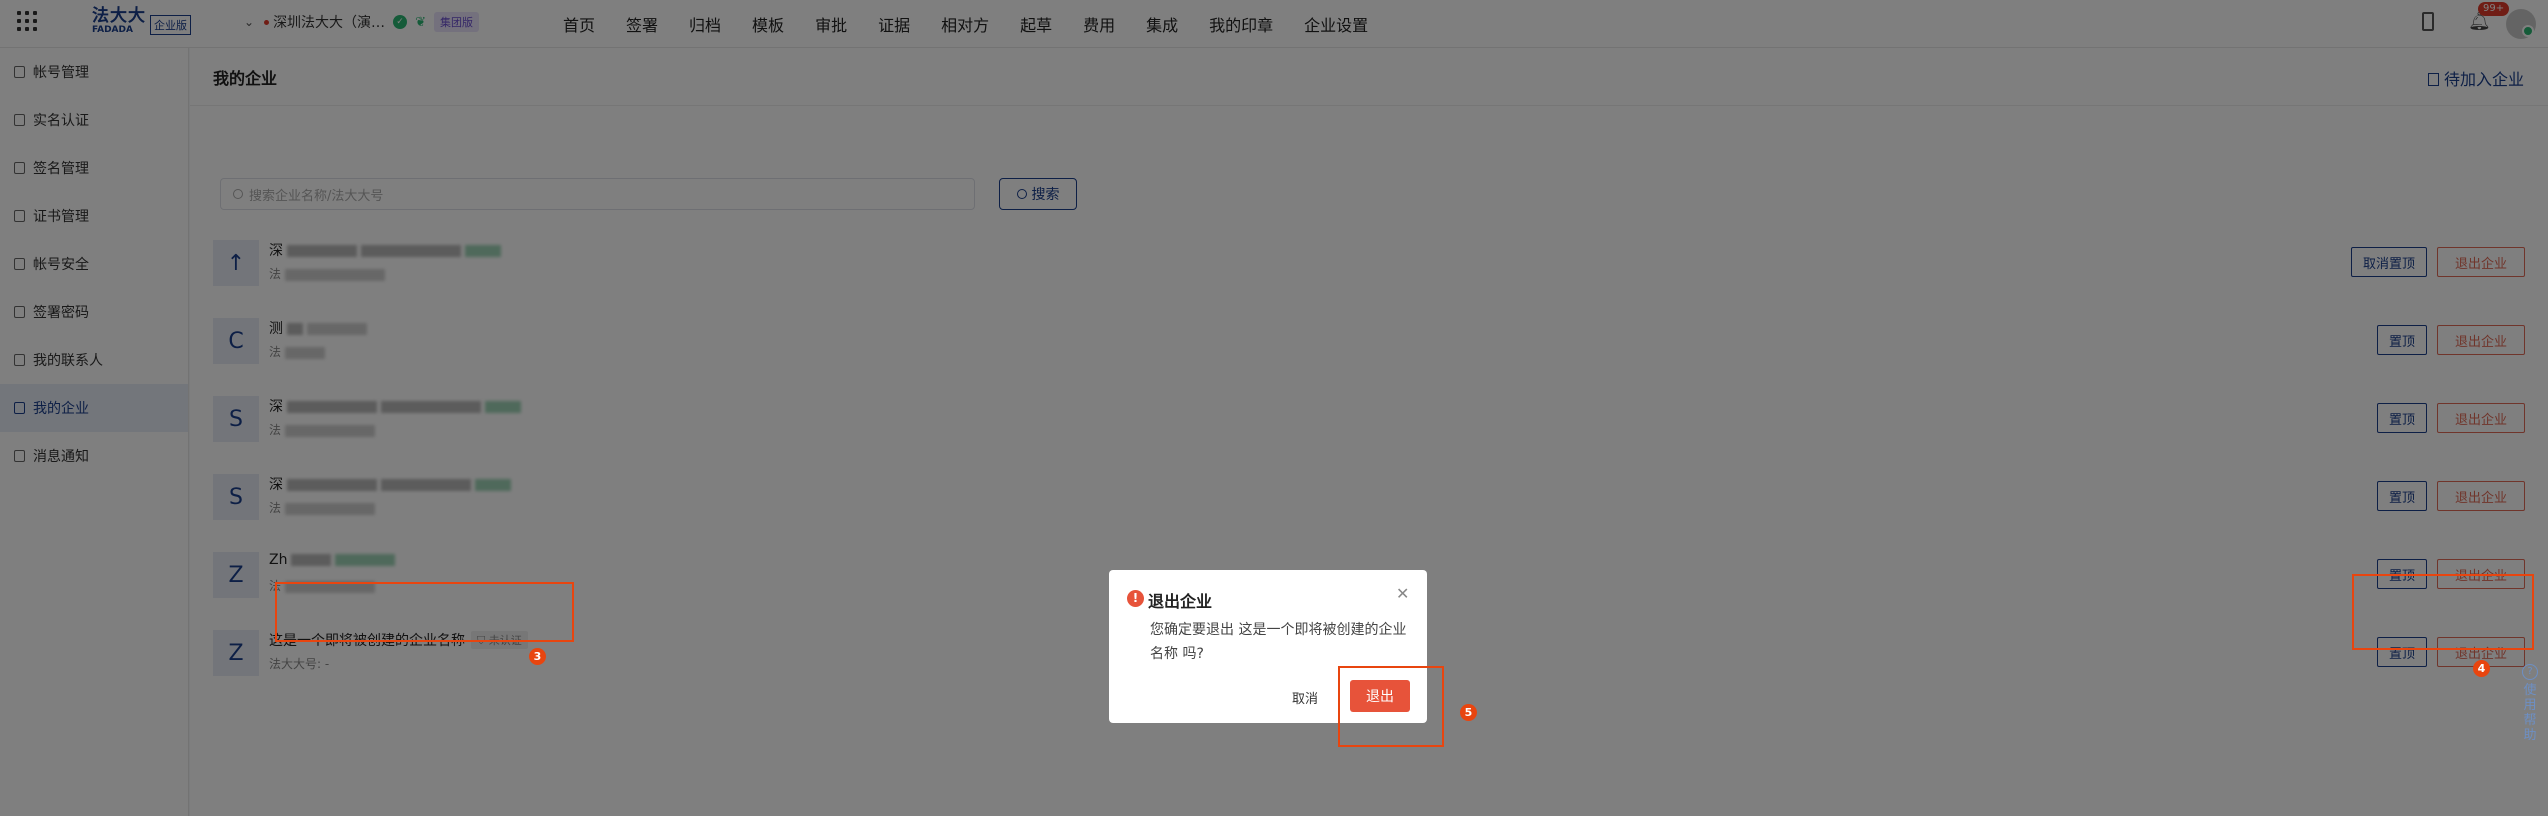 Image resolution: width=2548 pixels, height=816 pixels. Describe the element at coordinates (424, 612) in the screenshot. I see `highlight-box-company` at that location.